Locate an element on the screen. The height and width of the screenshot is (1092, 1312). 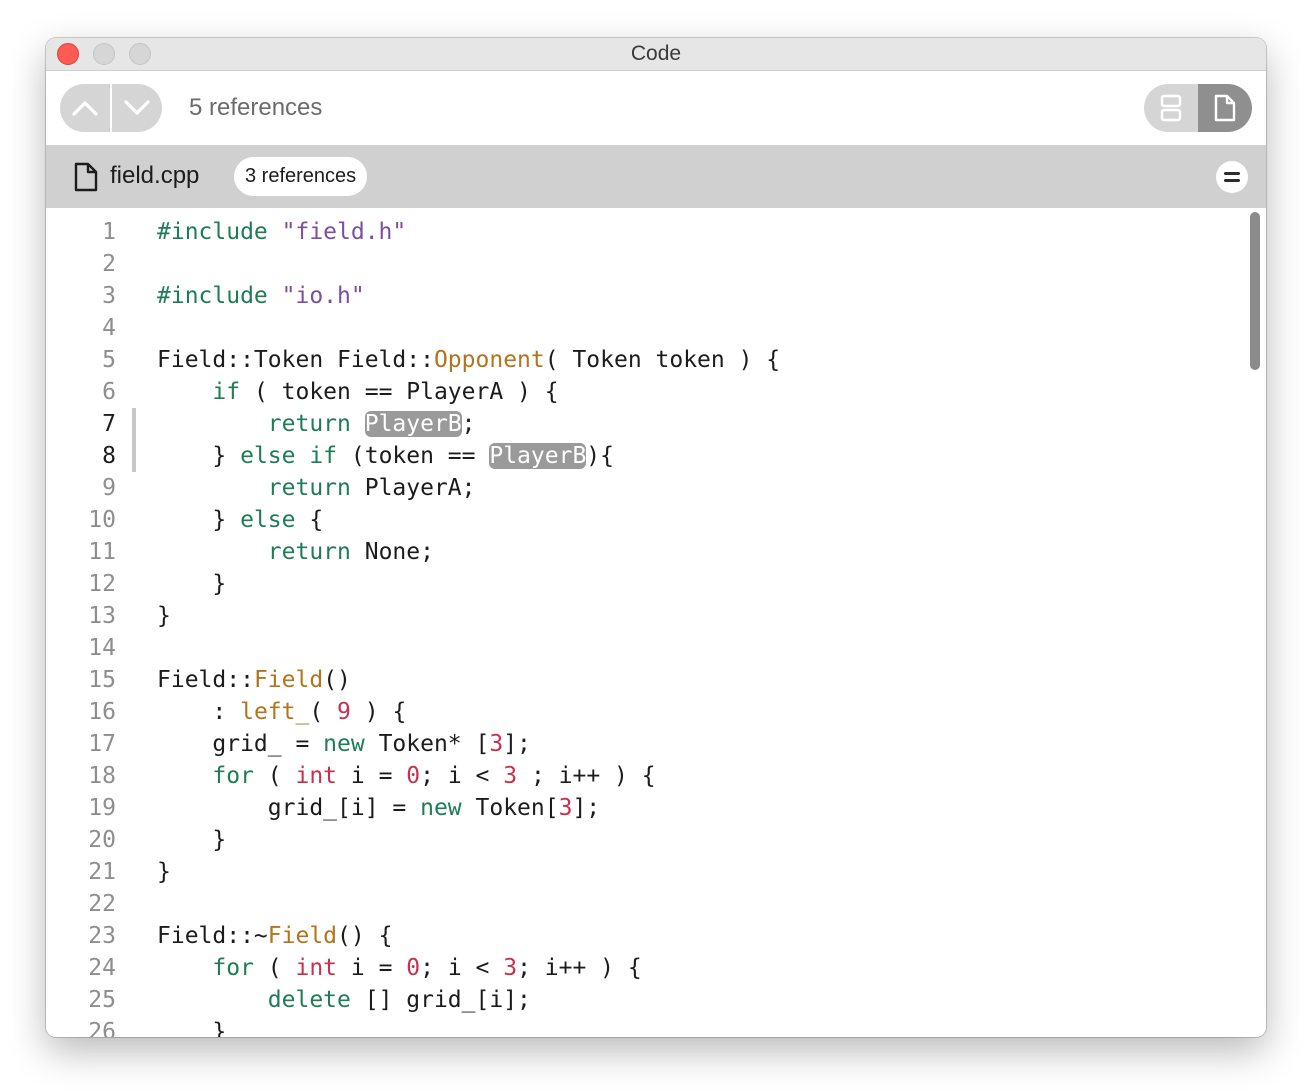
code-line: 4 is located at coordinates (656, 328).